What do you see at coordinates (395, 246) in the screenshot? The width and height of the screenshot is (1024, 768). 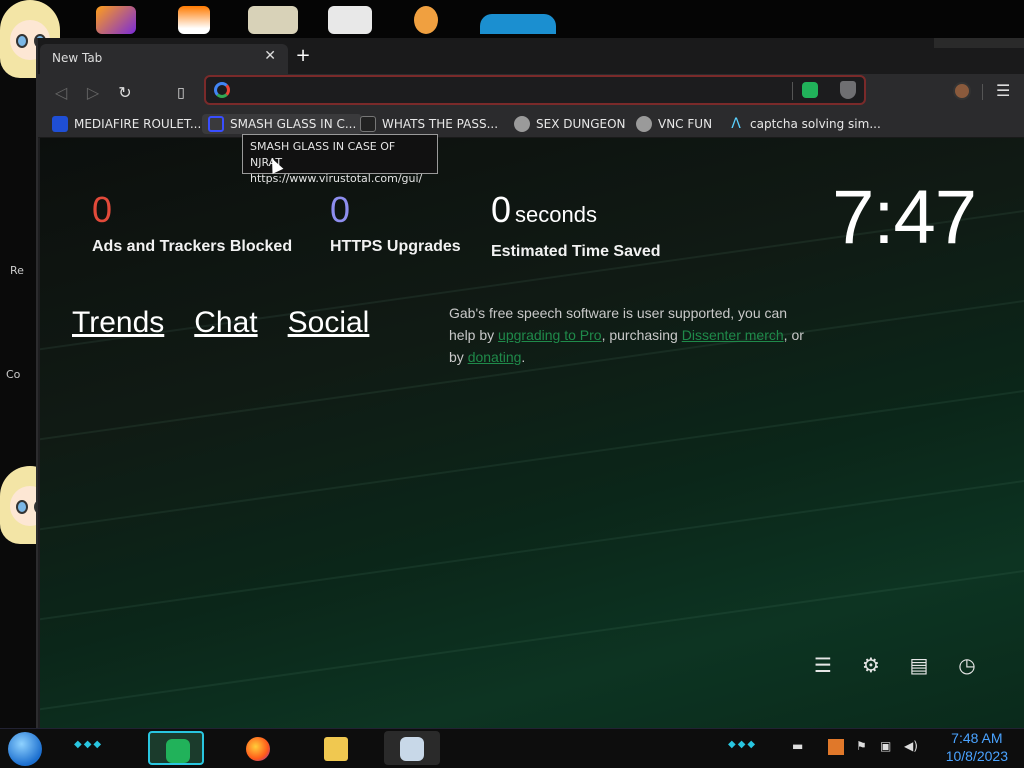 I see `stat-label: HTTPS Upgrades` at bounding box center [395, 246].